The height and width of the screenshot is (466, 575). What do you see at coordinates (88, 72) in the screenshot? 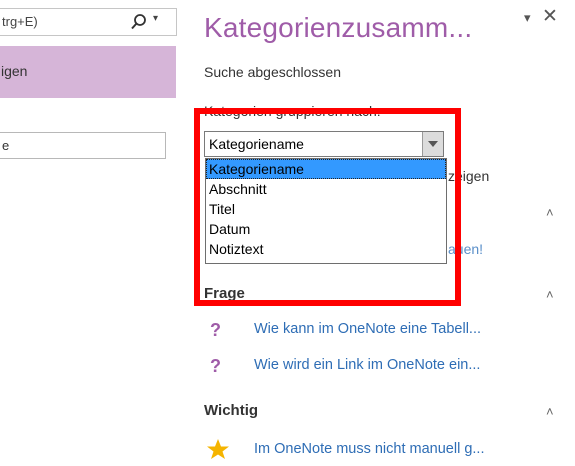
I see `selected-left-item: igen` at bounding box center [88, 72].